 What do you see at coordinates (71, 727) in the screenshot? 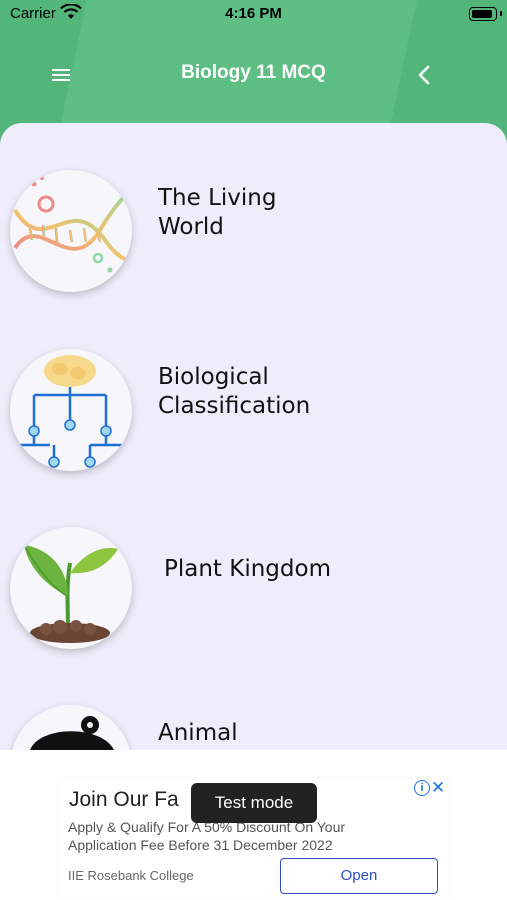
I see `animal-icon` at bounding box center [71, 727].